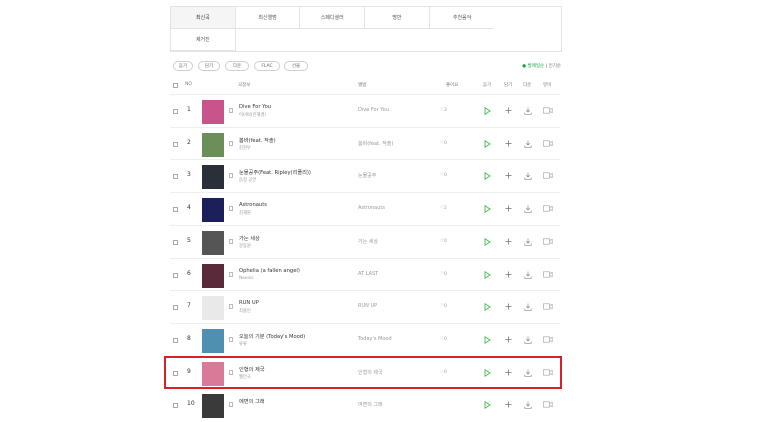 The height and width of the screenshot is (422, 773). What do you see at coordinates (267, 66) in the screenshot?
I see `flac-button: FLAC` at bounding box center [267, 66].